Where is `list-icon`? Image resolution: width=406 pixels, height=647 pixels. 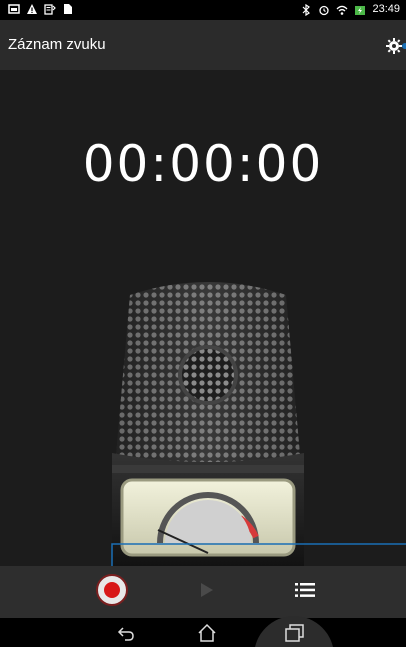
list-icon is located at coordinates (305, 590).